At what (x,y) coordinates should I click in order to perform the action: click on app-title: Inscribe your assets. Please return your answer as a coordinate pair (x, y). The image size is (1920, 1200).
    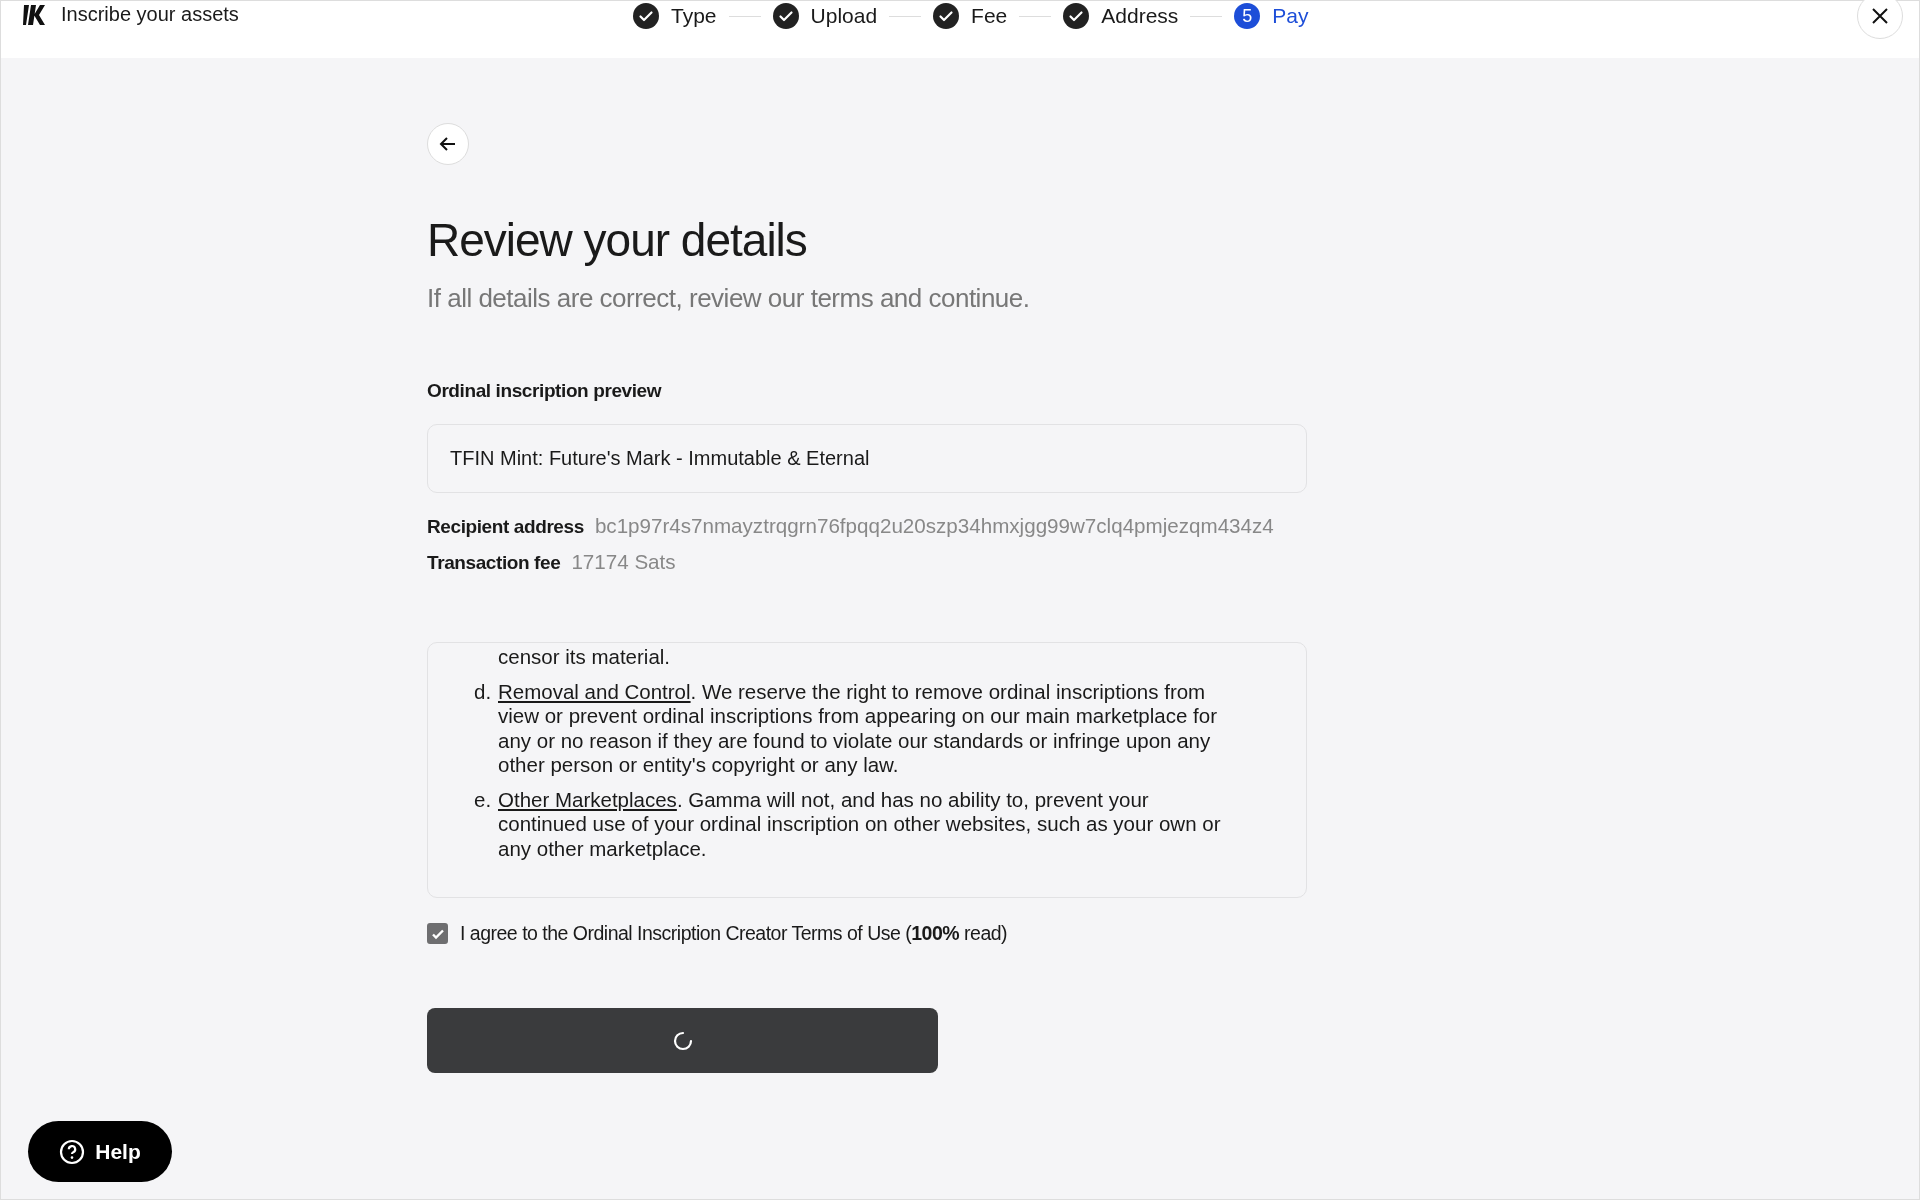
    Looking at the image, I should click on (150, 14).